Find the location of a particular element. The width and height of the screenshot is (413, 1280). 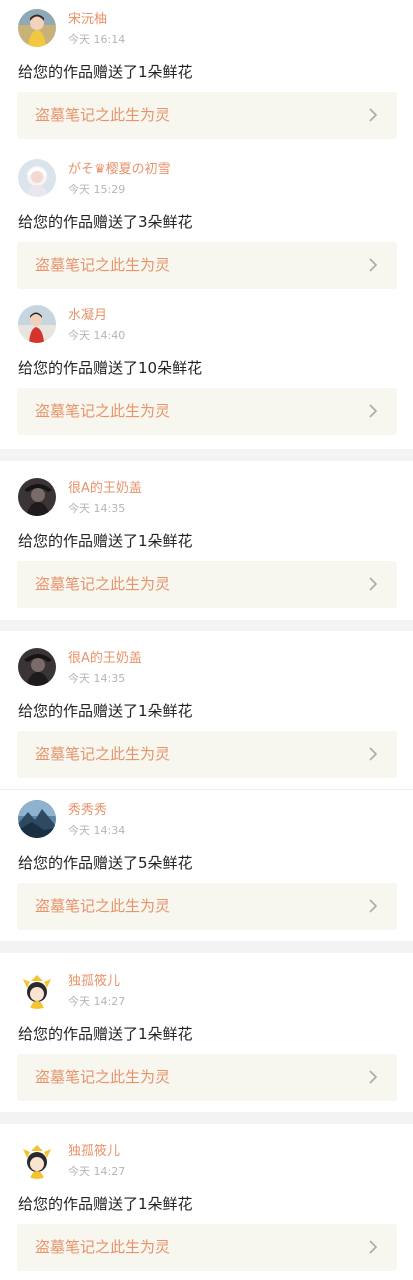

notification-card: 秀秀秀 今天 14:34 给您的作品赠送了5朵鲜花 盗墓笔记之此生为灵 is located at coordinates (206, 866).